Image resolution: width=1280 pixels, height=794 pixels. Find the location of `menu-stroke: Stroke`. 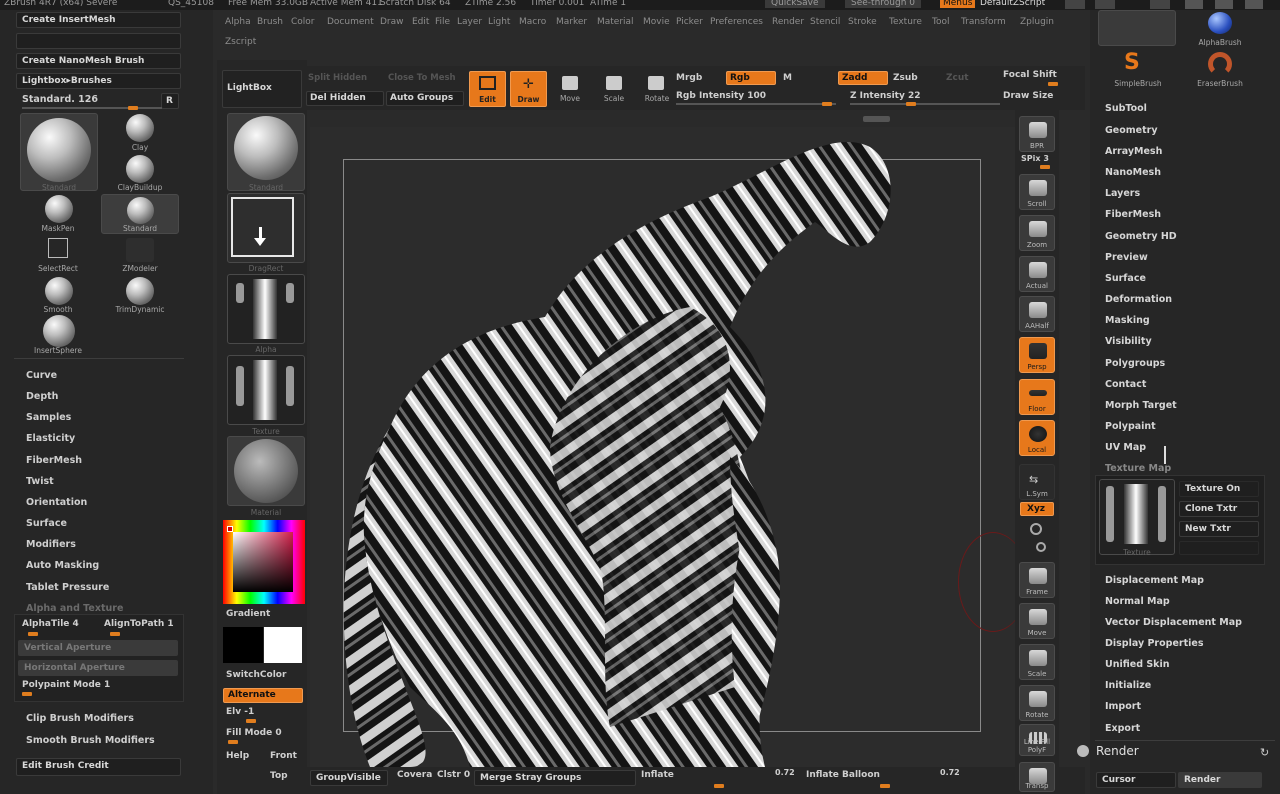

menu-stroke: Stroke is located at coordinates (862, 22).